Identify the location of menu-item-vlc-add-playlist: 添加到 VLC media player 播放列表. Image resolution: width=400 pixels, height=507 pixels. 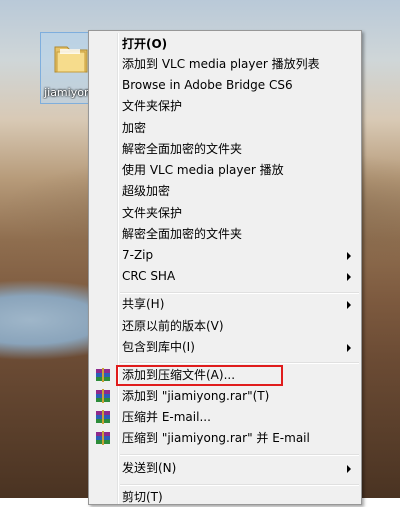
(225, 64).